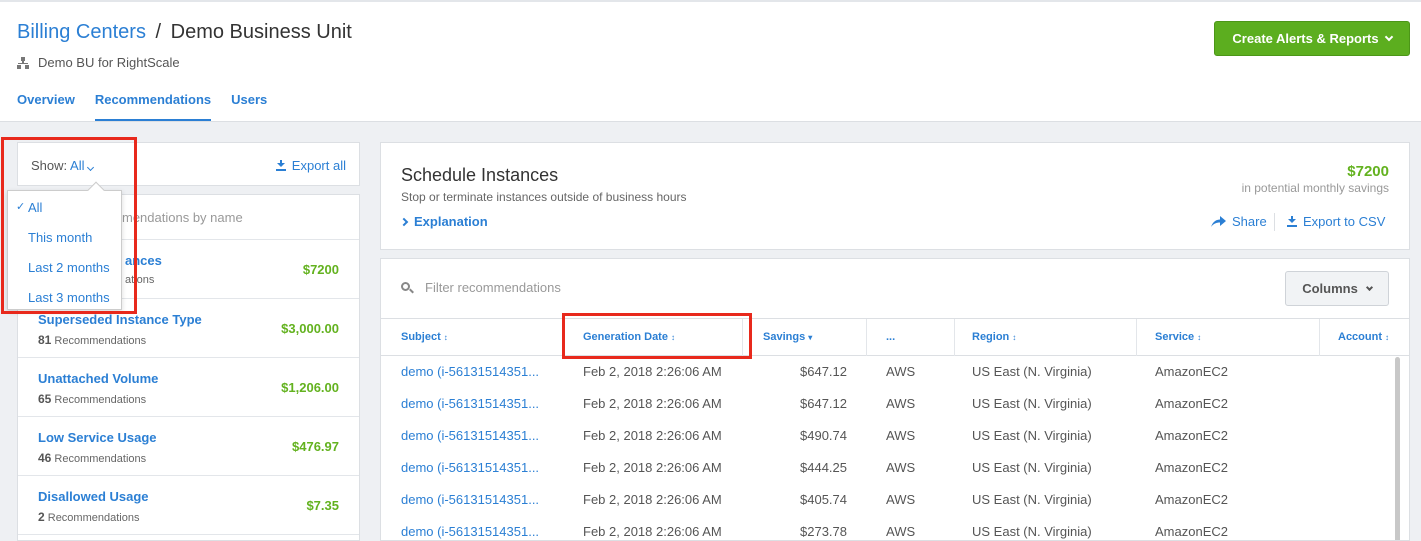  What do you see at coordinates (1239, 221) in the screenshot?
I see `share-button: Share` at bounding box center [1239, 221].